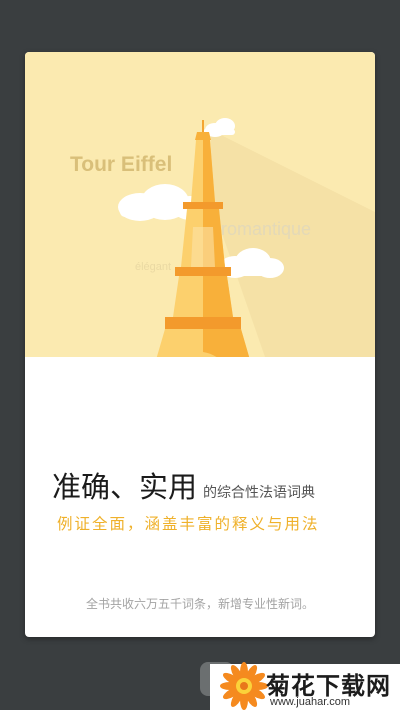 Image resolution: width=400 pixels, height=710 pixels. I want to click on headline: 准确、实用 的综合性法语词典, so click(212, 485).